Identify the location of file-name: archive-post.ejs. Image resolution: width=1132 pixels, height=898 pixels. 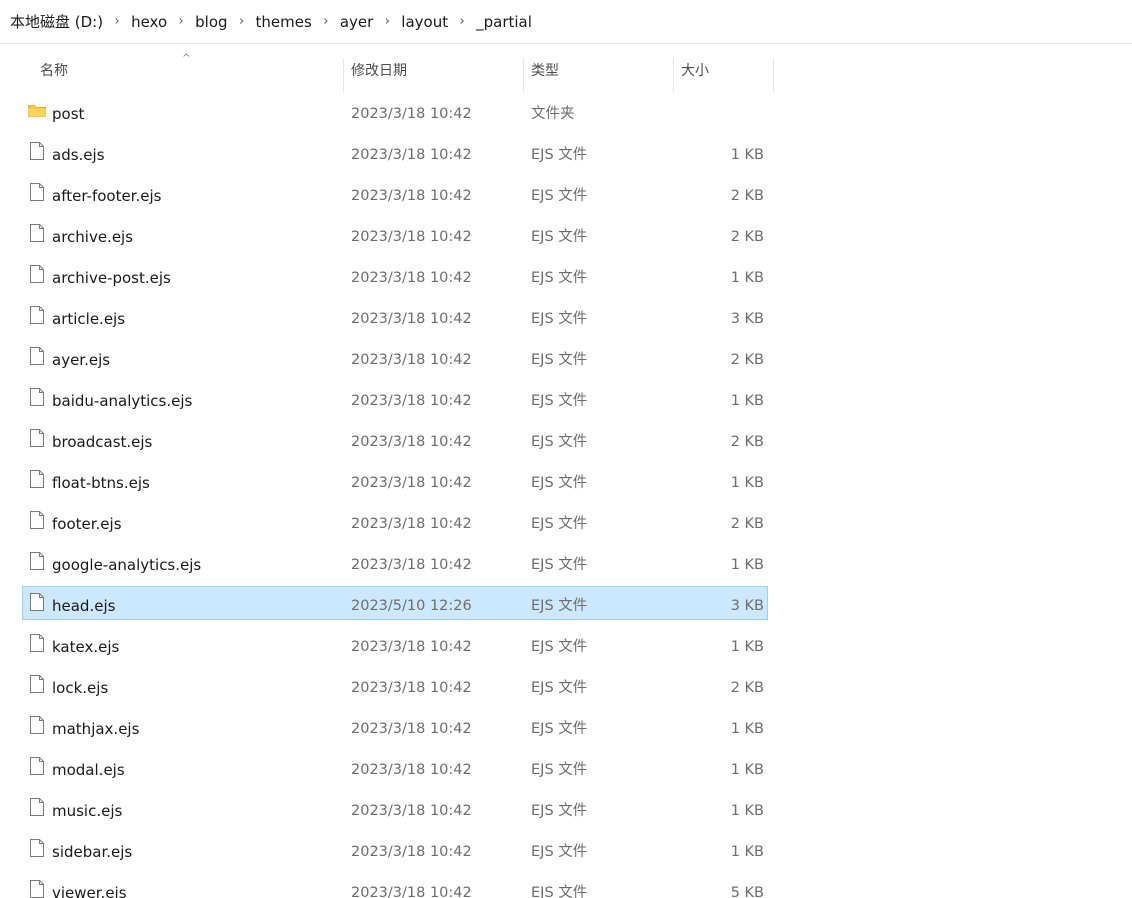
(111, 278).